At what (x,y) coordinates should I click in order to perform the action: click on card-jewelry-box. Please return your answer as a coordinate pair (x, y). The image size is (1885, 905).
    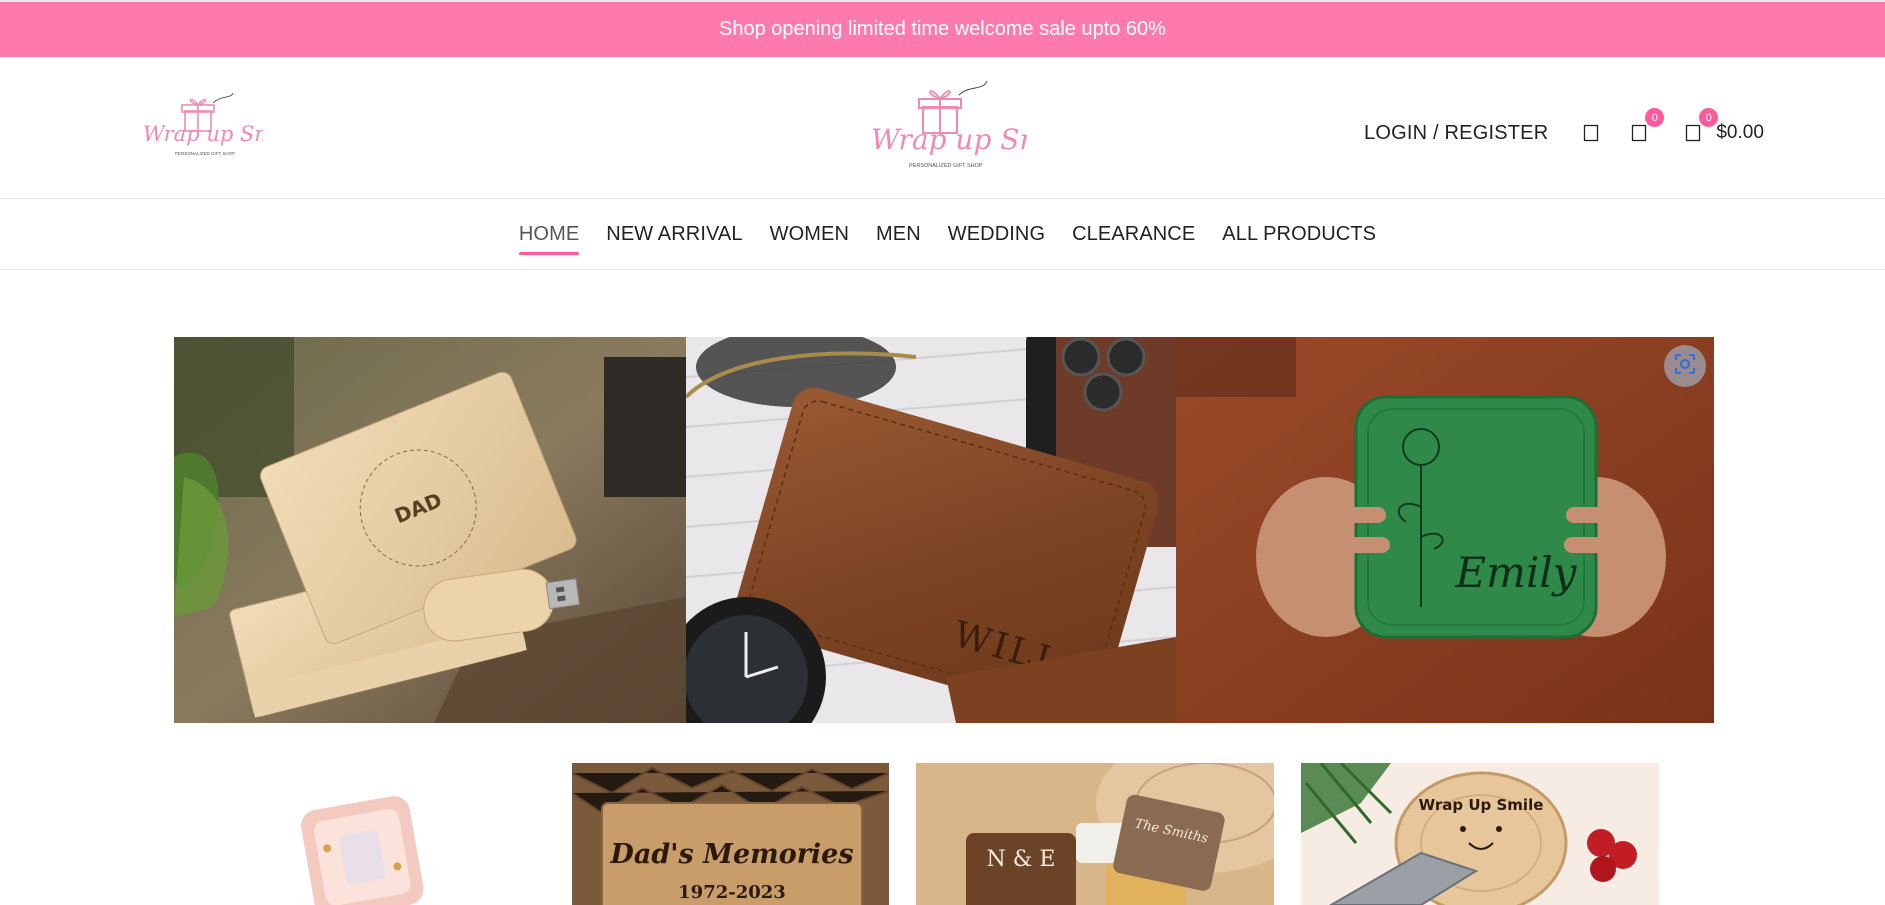
    Looking at the image, I should click on (345, 834).